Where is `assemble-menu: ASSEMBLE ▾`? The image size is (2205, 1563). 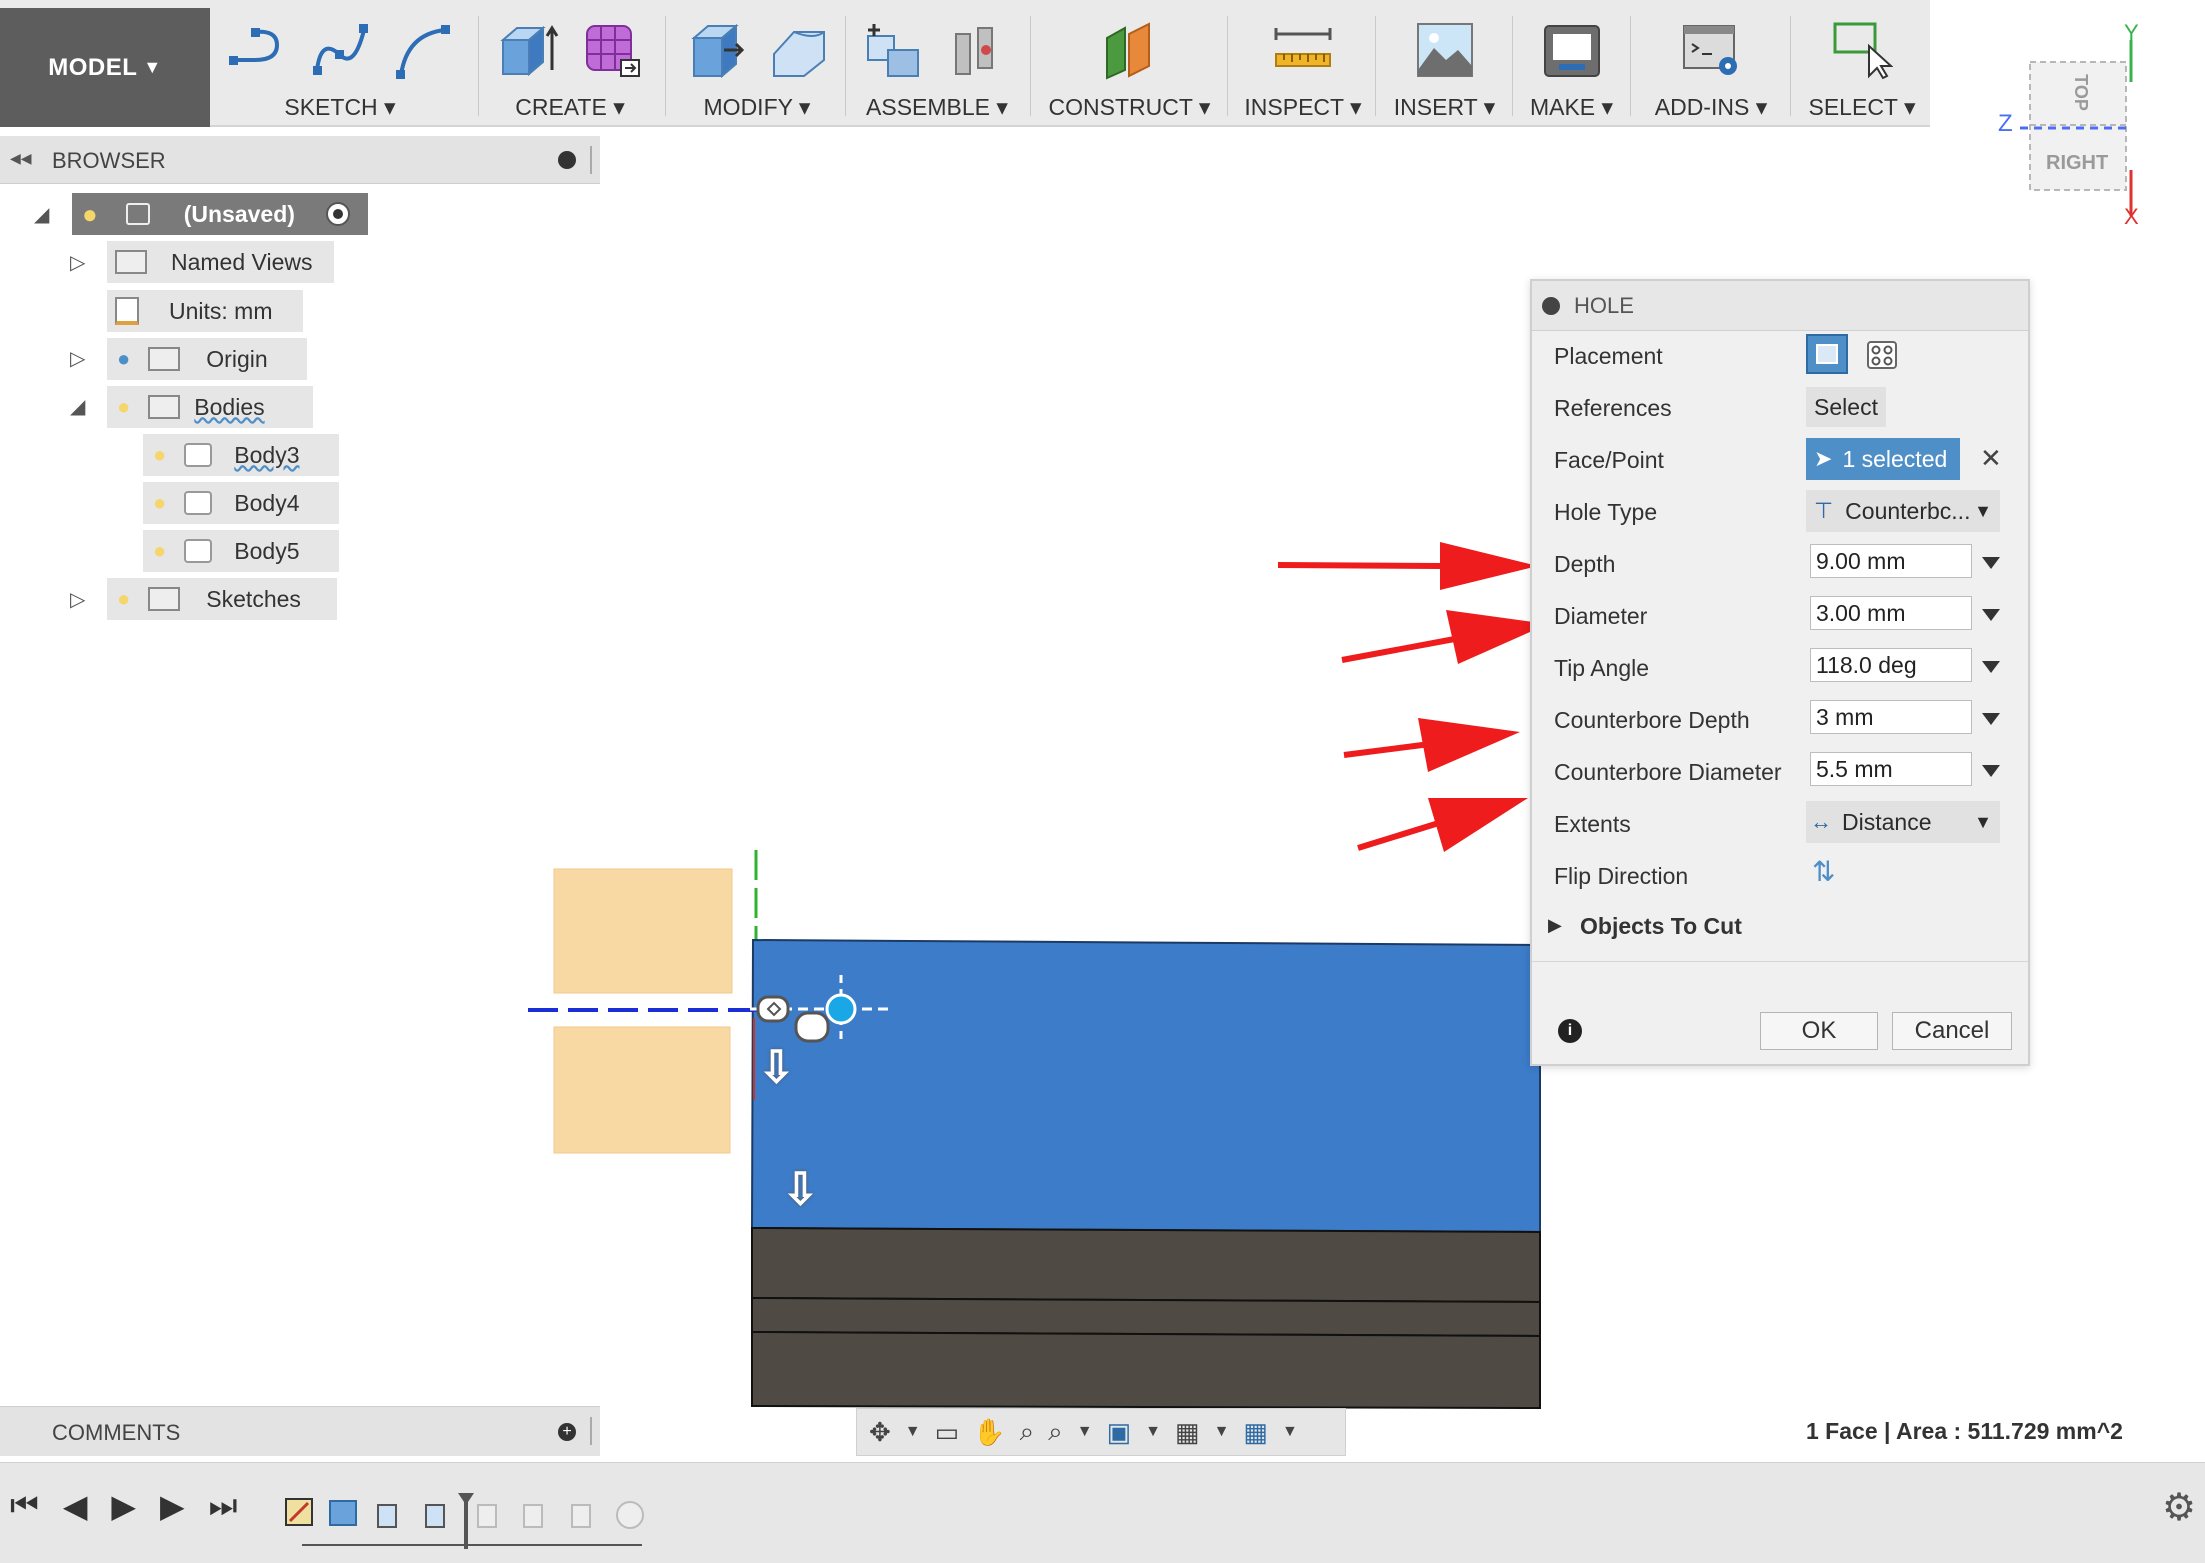 assemble-menu: ASSEMBLE ▾ is located at coordinates (937, 67).